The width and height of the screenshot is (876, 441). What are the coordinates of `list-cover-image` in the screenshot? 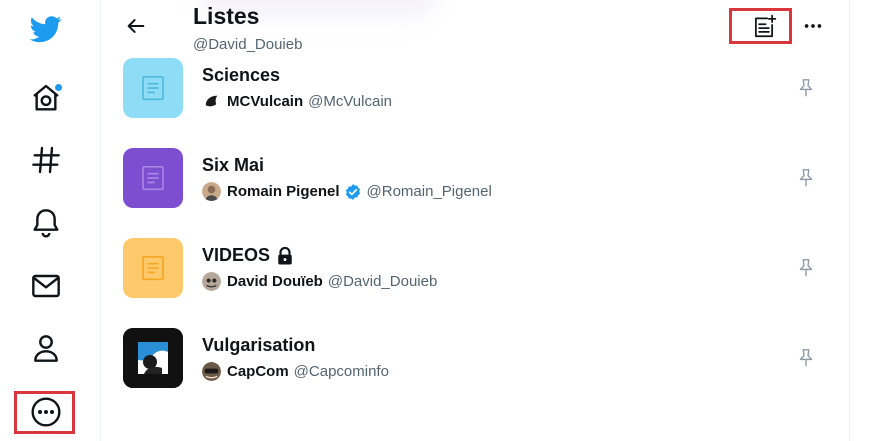 It's located at (153, 358).